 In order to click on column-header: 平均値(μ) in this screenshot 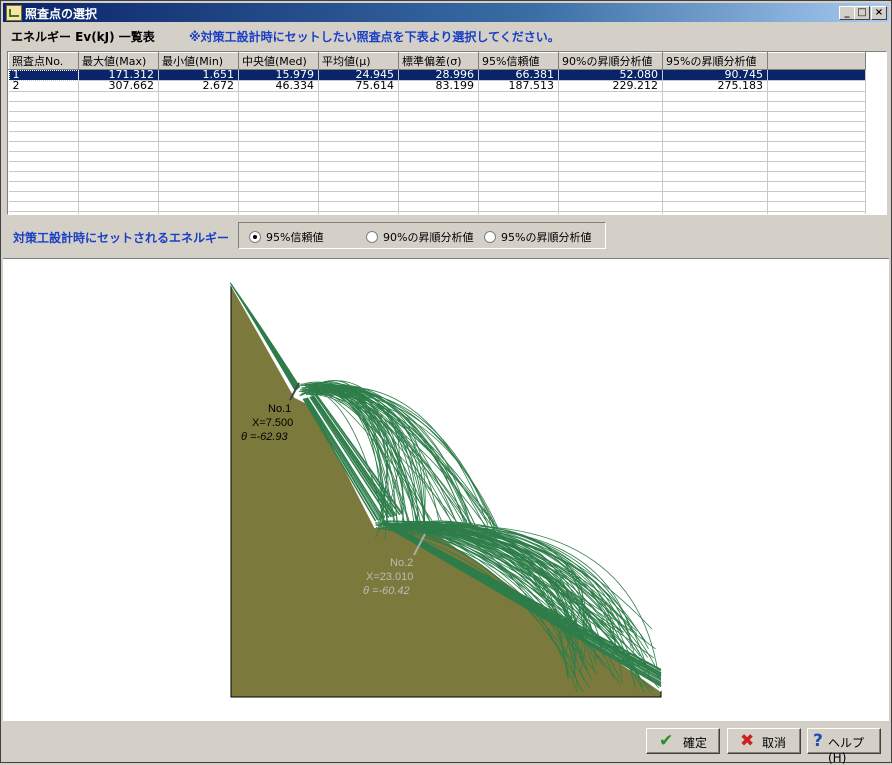, I will do `click(358, 61)`.